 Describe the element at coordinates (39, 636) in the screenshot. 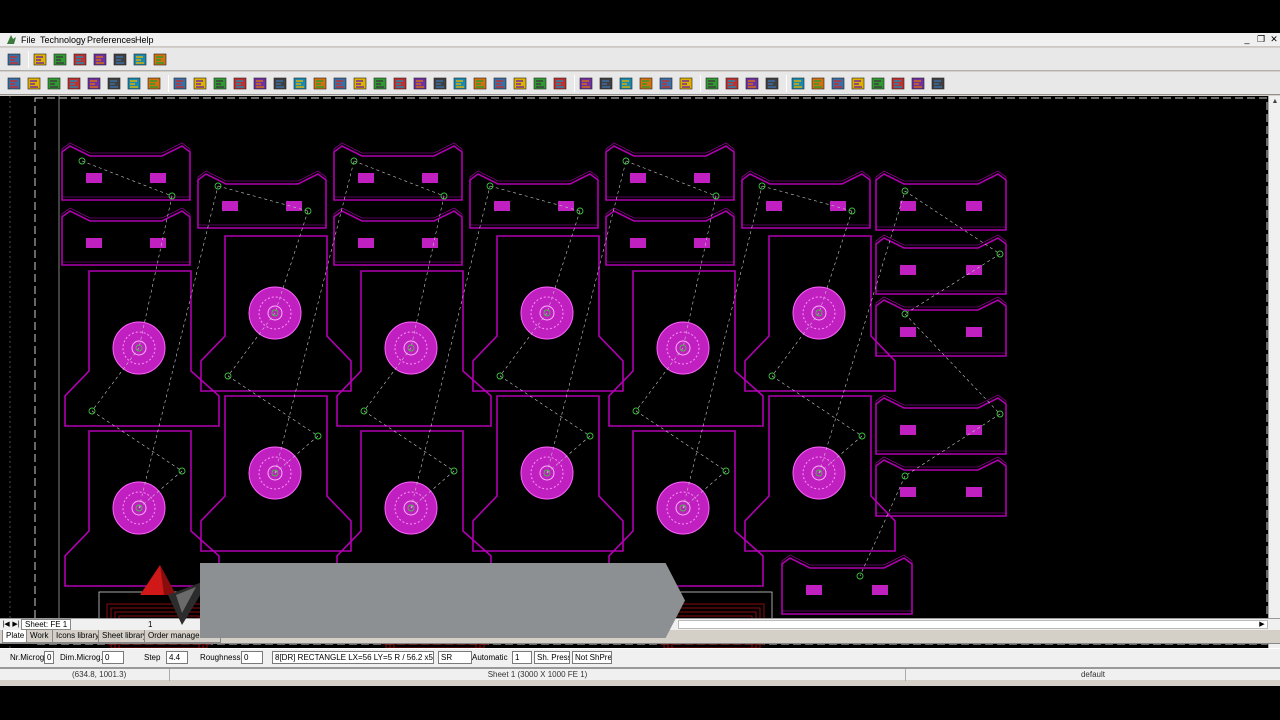

I see `tab-work: Work` at that location.